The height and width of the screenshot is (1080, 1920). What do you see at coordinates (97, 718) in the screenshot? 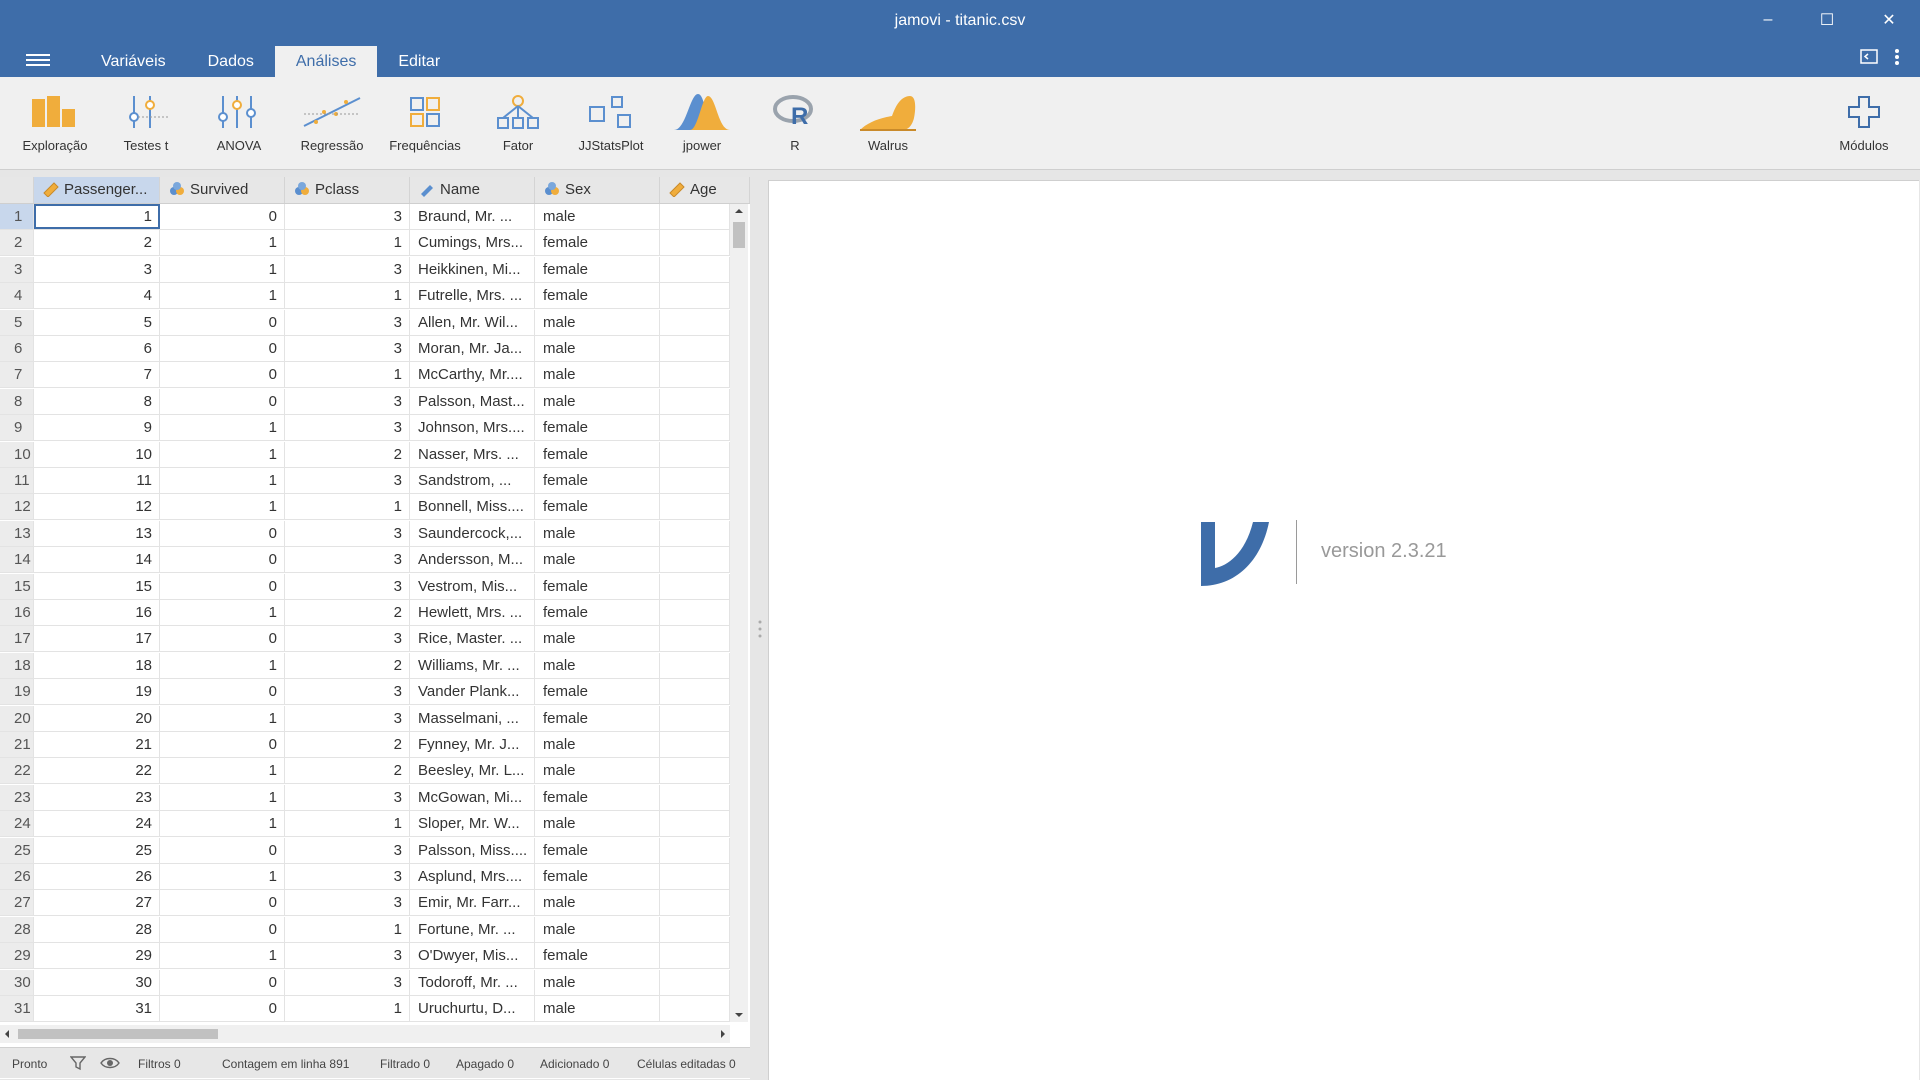
I see `passengerid-cell: 20` at bounding box center [97, 718].